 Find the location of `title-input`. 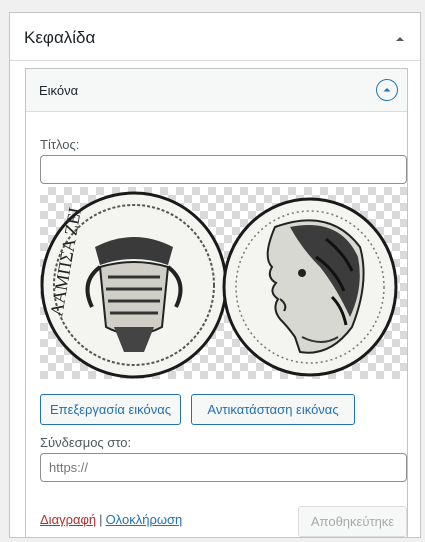

title-input is located at coordinates (223, 169).